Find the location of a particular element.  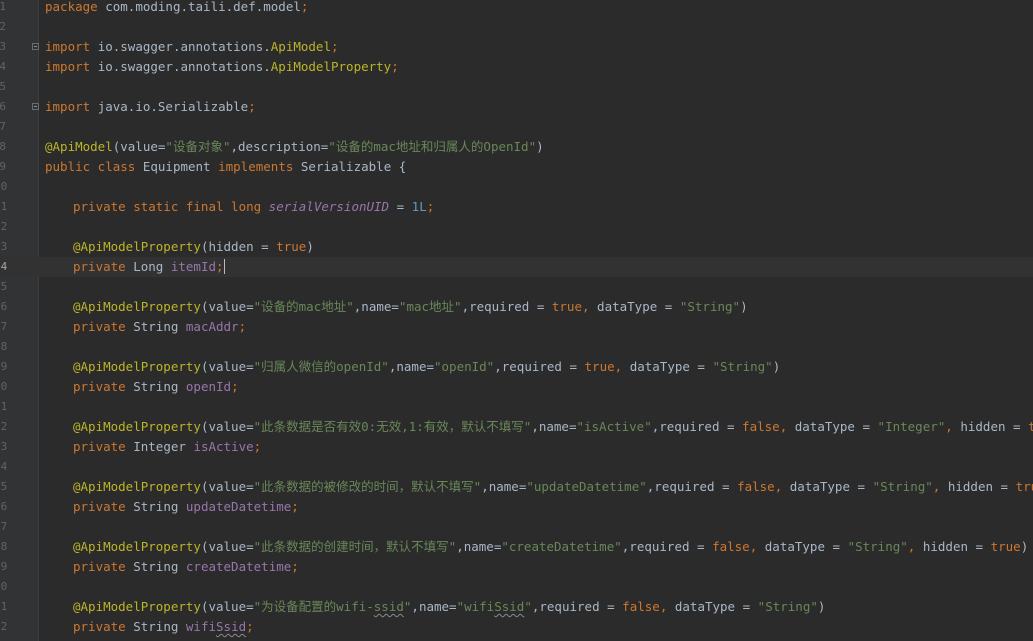

code-line: 29 private String createDatetime; is located at coordinates (516, 567).